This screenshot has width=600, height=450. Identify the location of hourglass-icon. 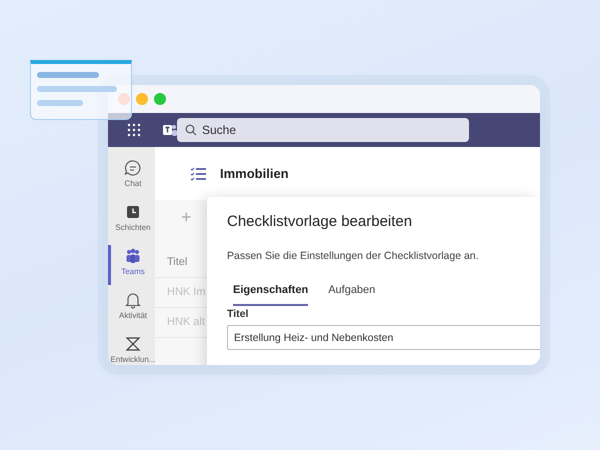
(133, 344).